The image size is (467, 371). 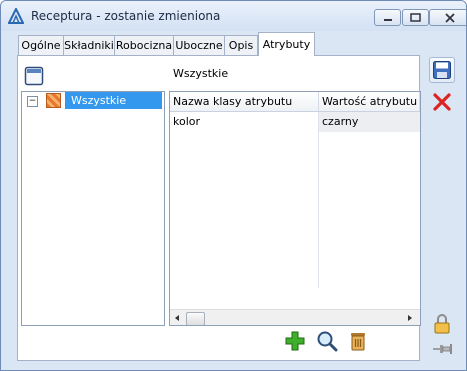 What do you see at coordinates (32, 101) in the screenshot?
I see `tree-expander: −` at bounding box center [32, 101].